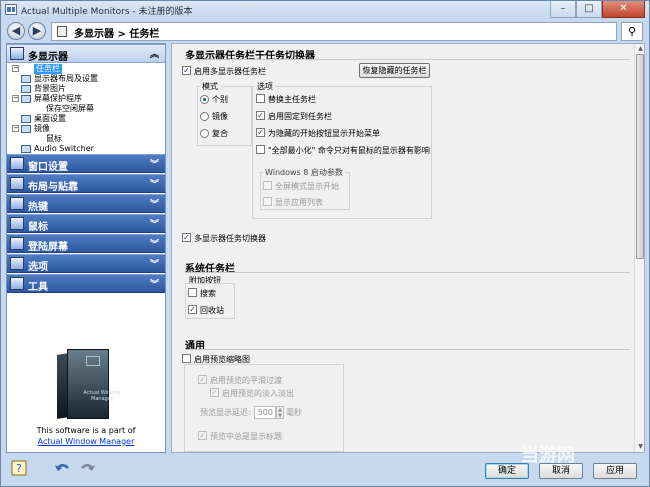 The width and height of the screenshot is (650, 487). Describe the element at coordinates (246, 436) in the screenshot. I see `always-show-title-label: 预览中总是显示标题` at that location.